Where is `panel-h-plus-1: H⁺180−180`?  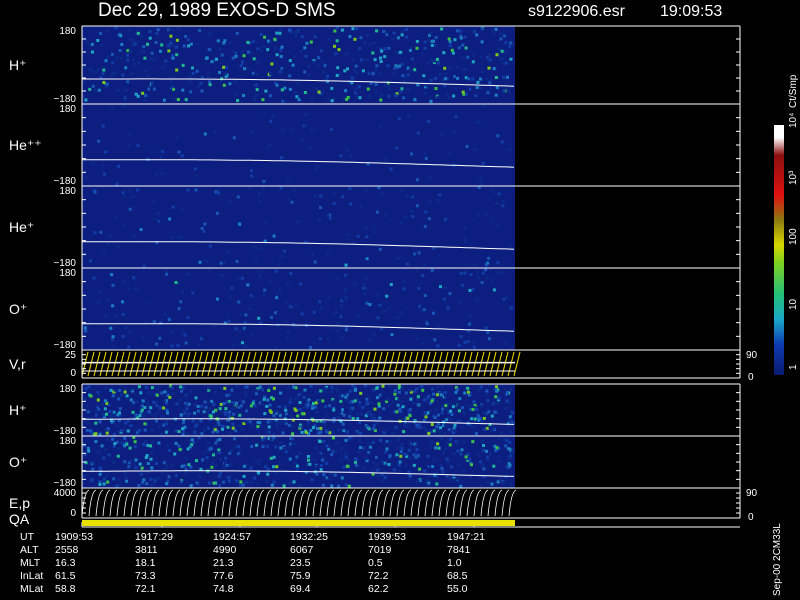 panel-h-plus-1: H⁺180−180 is located at coordinates (375, 65).